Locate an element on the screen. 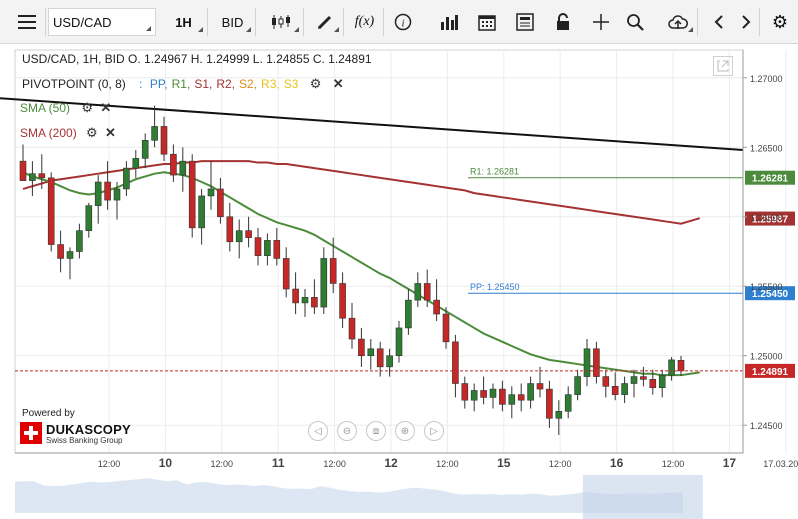 The image size is (798, 519). pivot-level-tag-text: 1.26281 is located at coordinates (770, 179).